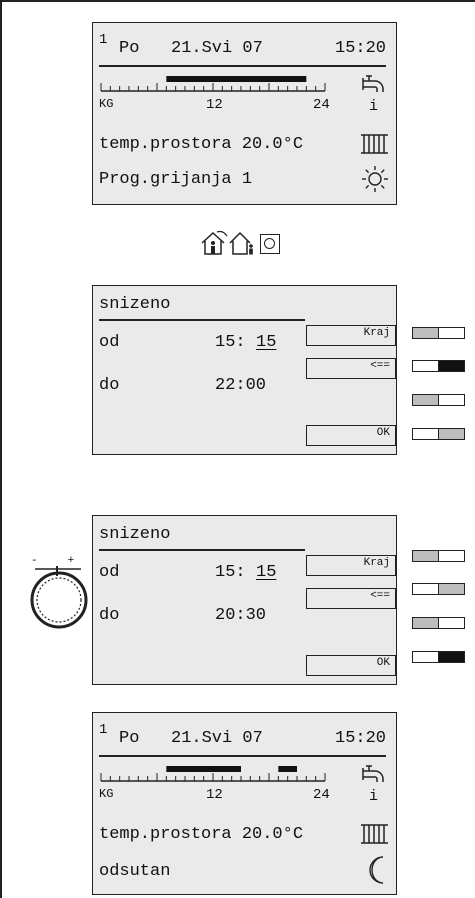  What do you see at coordinates (176, 179) in the screenshot?
I see `heating-program: Prog.grijanja 1` at bounding box center [176, 179].